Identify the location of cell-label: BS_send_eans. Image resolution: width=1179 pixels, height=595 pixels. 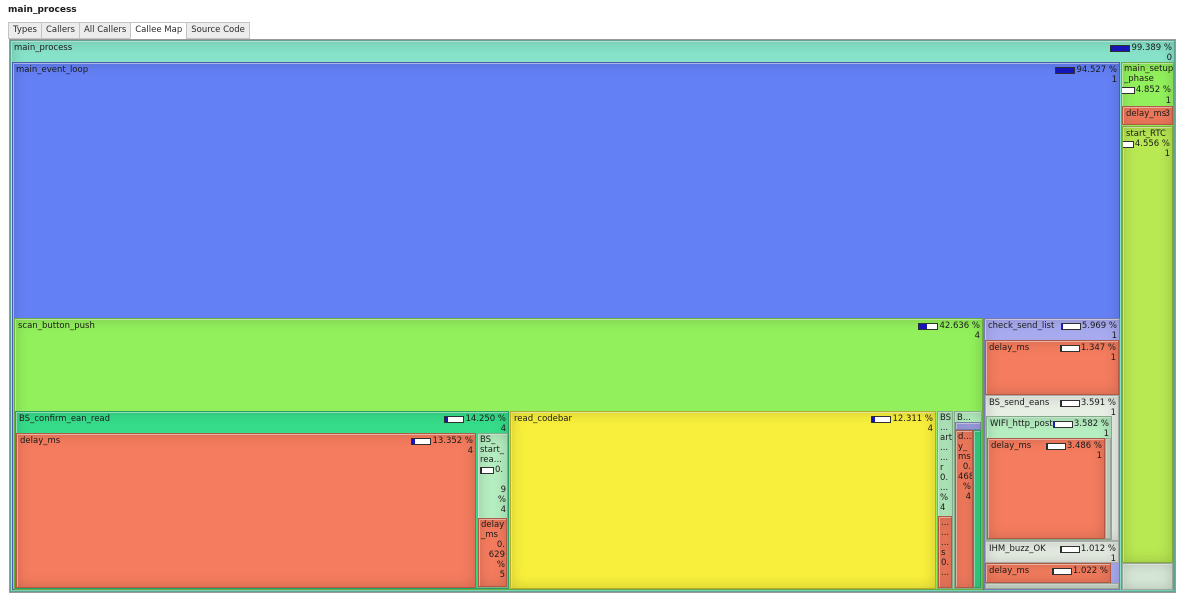
(1019, 403).